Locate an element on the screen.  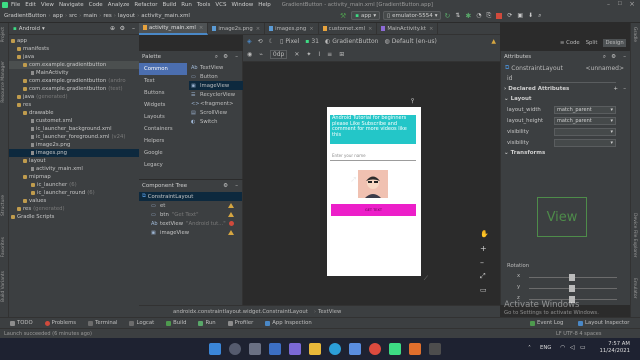
attr-hide-icon: – is located at coordinates (624, 57).